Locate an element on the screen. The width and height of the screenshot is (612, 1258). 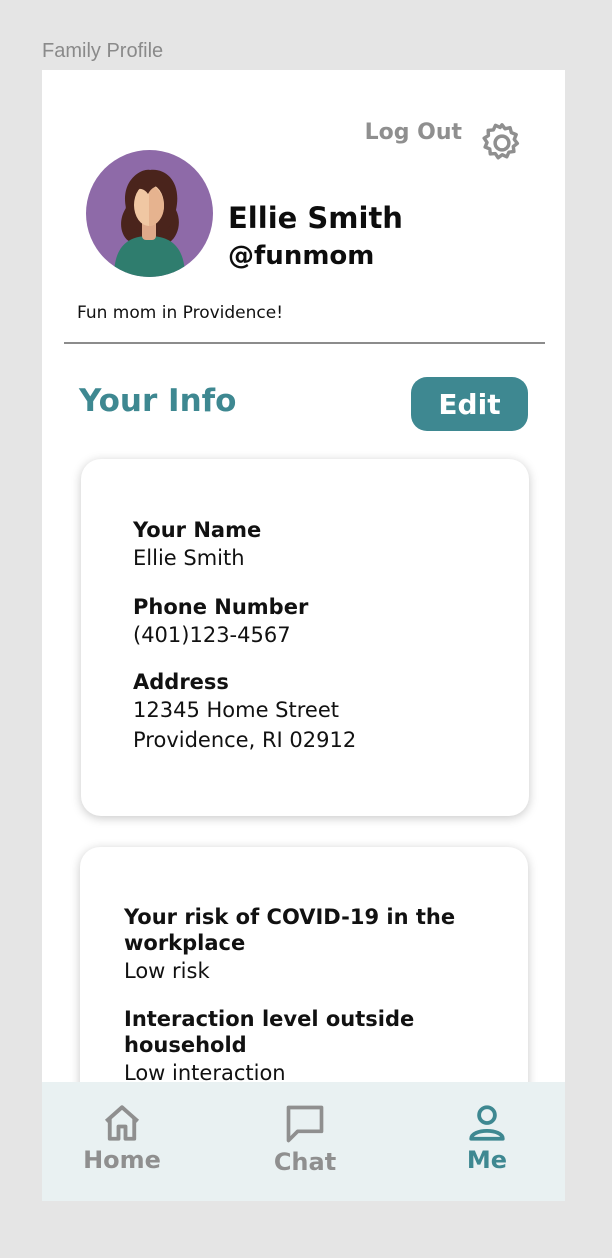
field-label: Address is located at coordinates (181, 682).